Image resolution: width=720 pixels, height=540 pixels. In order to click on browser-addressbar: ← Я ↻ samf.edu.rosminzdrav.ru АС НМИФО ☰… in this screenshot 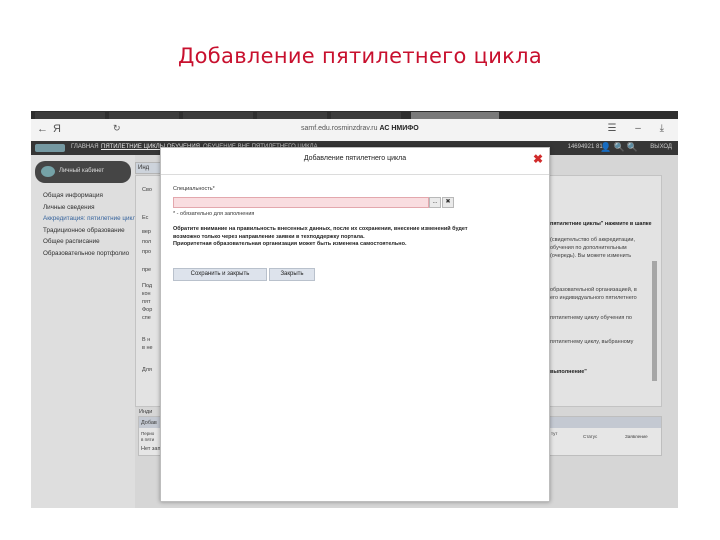, I will do `click(354, 130)`.